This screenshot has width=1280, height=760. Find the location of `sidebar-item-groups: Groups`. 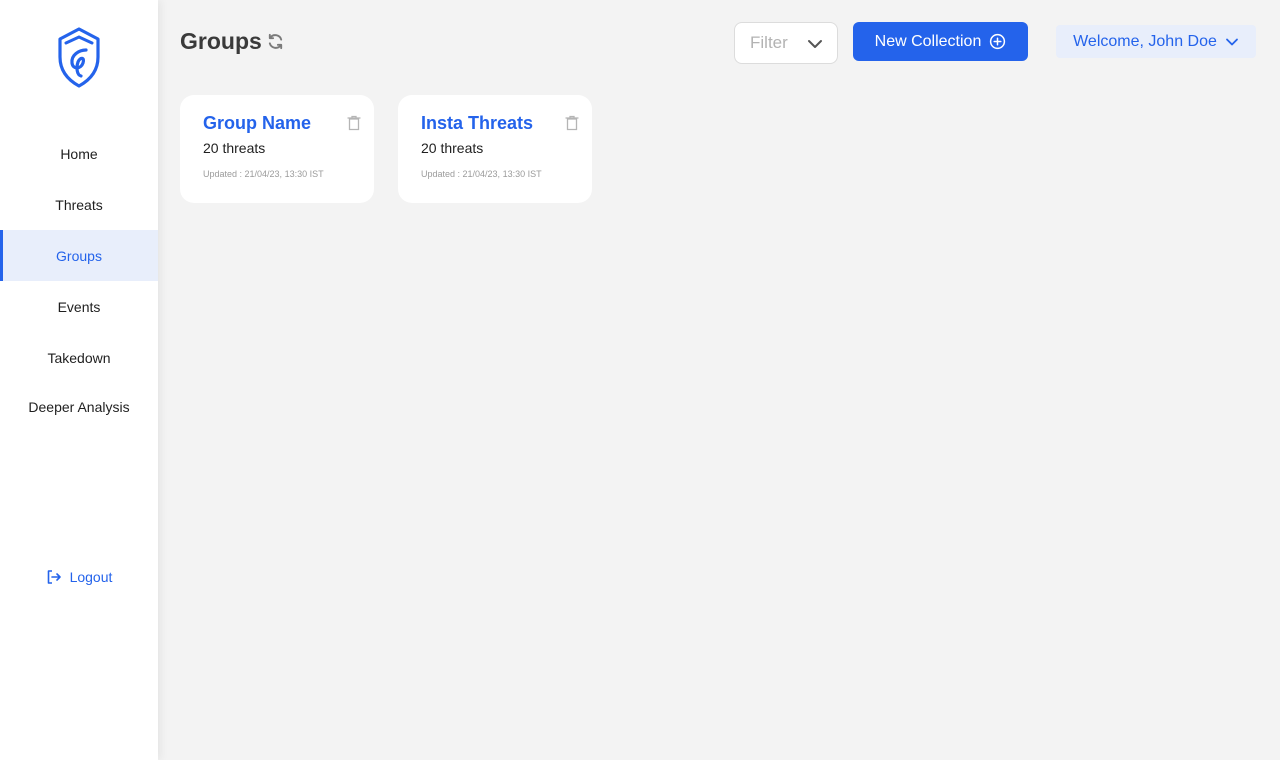

sidebar-item-groups: Groups is located at coordinates (79, 255).